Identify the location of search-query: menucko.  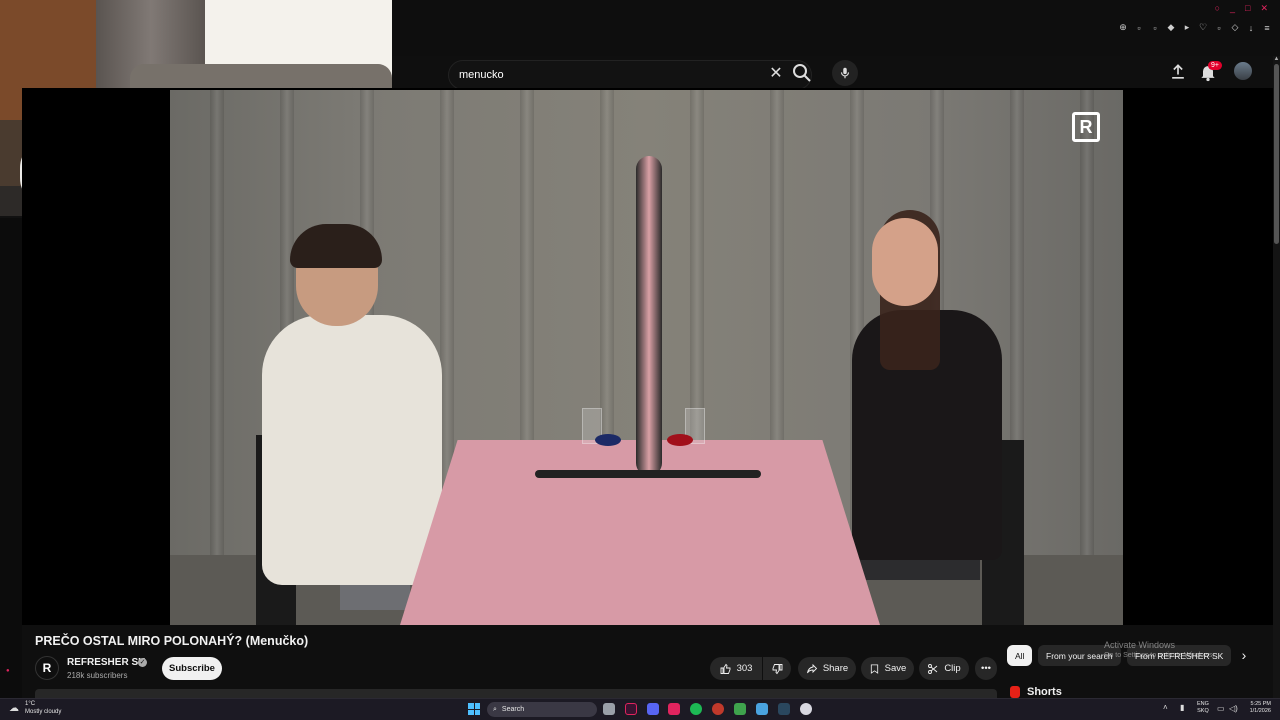
(481, 75).